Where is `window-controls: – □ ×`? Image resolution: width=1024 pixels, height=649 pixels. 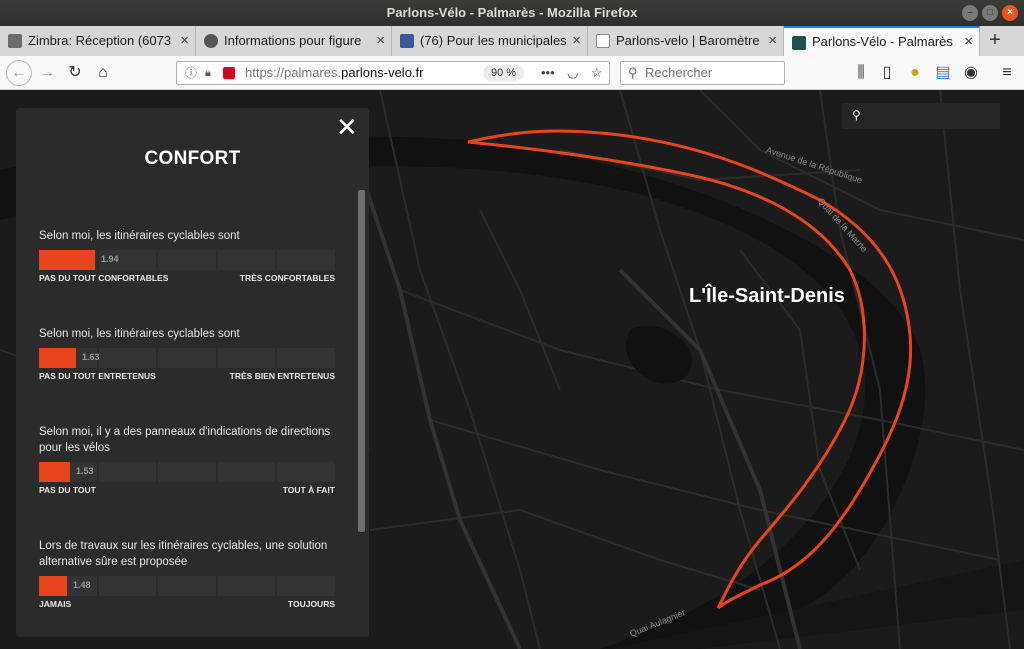
window-controls: – □ × is located at coordinates (990, 13).